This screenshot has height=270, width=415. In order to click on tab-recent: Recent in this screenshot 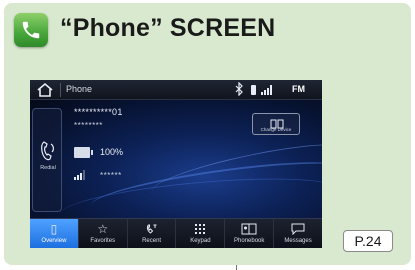, I will do `click(152, 233)`.